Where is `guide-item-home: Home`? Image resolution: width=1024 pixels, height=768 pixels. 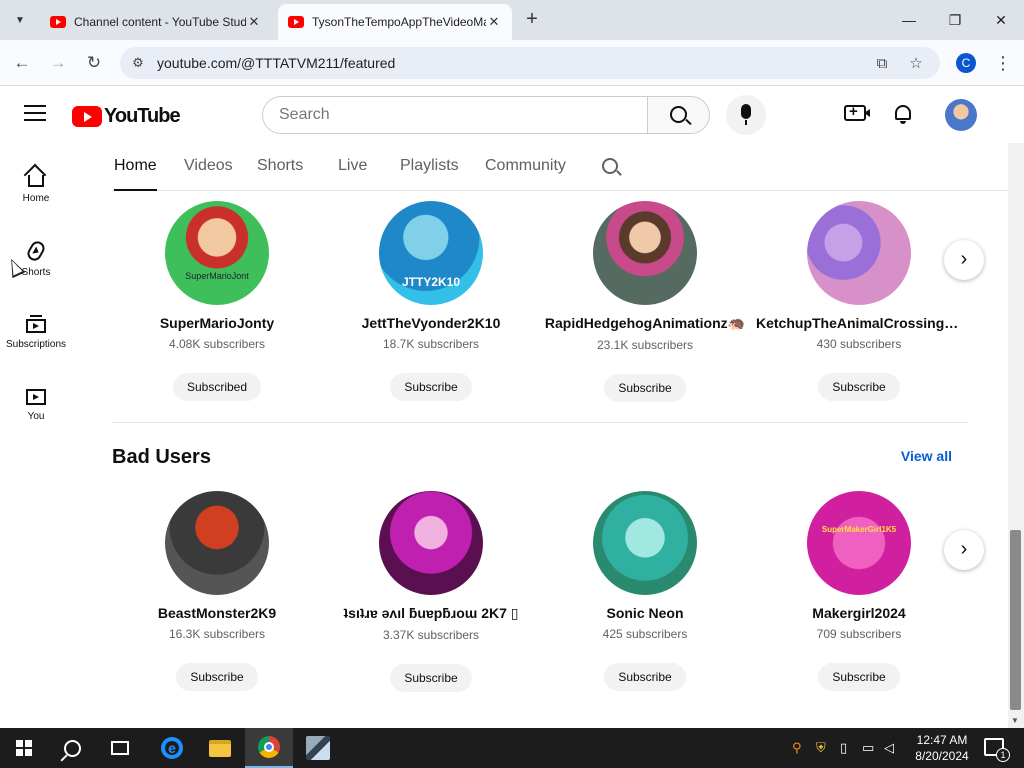
guide-item-home: Home is located at coordinates (36, 193).